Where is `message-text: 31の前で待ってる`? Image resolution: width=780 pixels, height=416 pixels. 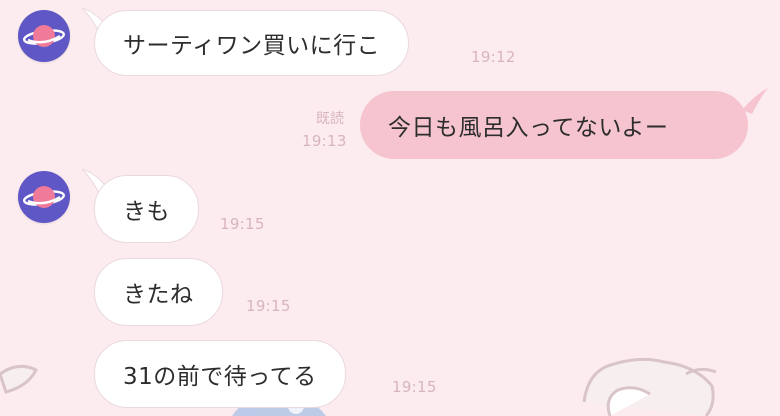
message-text: 31の前で待ってる is located at coordinates (220, 377).